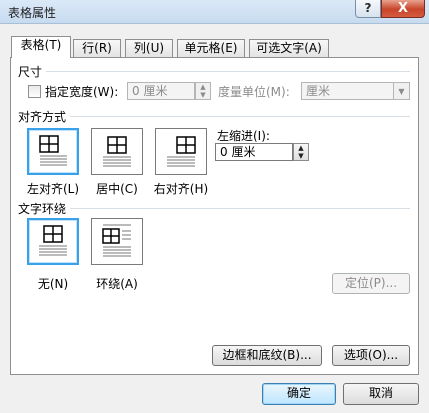 This screenshot has height=413, width=429. What do you see at coordinates (368, 9) in the screenshot?
I see `help-button: ?` at bounding box center [368, 9].